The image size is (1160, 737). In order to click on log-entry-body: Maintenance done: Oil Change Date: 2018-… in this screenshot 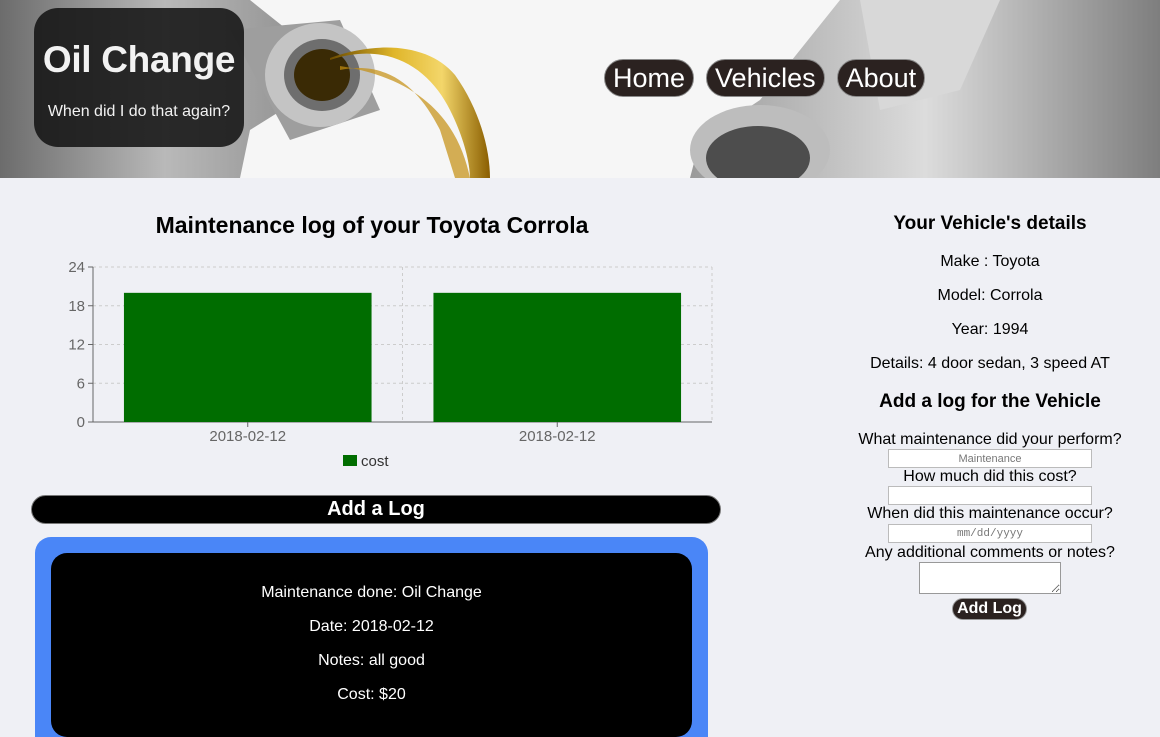, I will do `click(371, 645)`.